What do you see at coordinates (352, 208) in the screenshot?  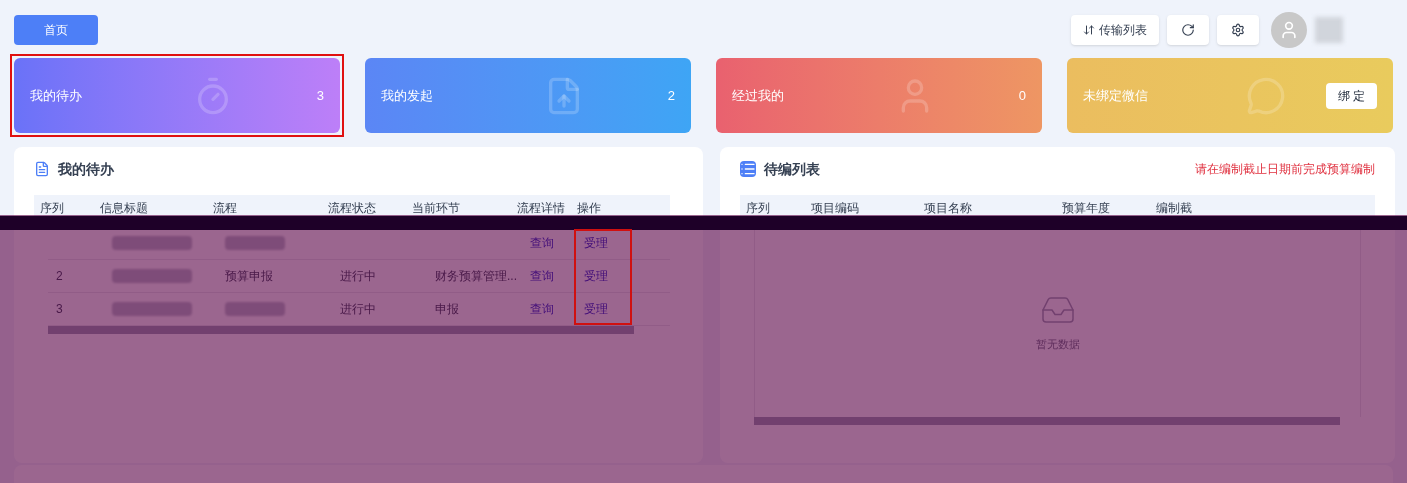 I see `column-header: 流程状态` at bounding box center [352, 208].